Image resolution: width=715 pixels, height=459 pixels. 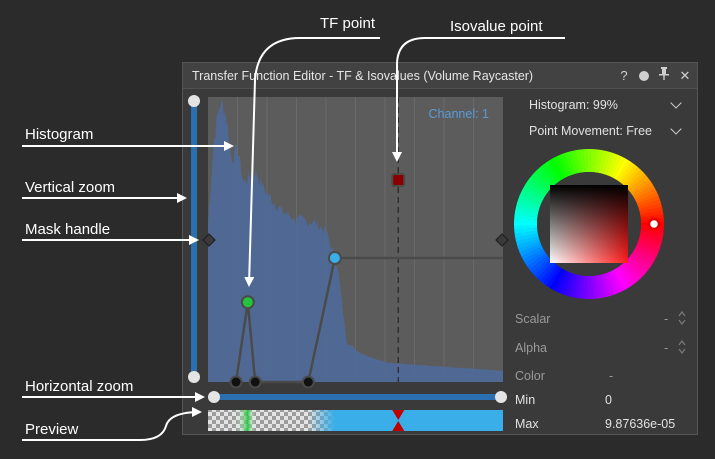 I want to click on color-value: -, so click(x=611, y=376).